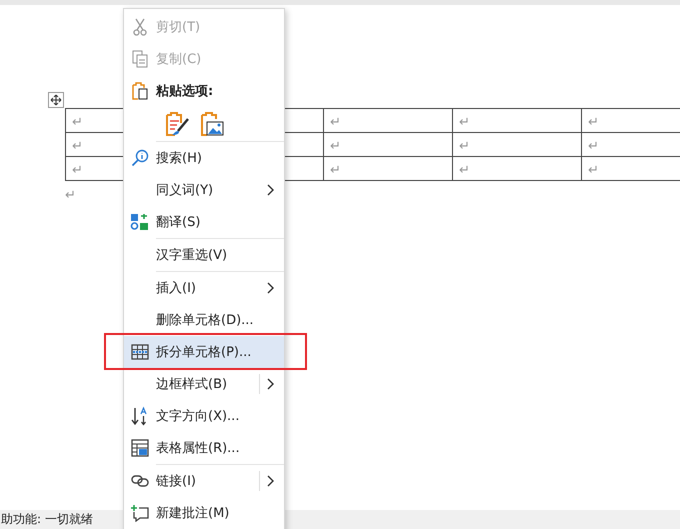 This screenshot has height=529, width=680. What do you see at coordinates (204, 255) in the screenshot?
I see `menu-item: 汉字重选(V)` at bounding box center [204, 255].